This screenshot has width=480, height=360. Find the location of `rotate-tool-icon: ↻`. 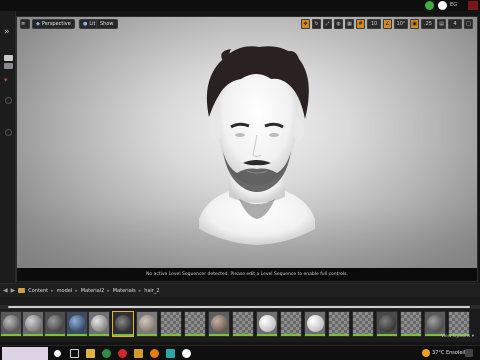

rotate-tool-icon: ↻ is located at coordinates (316, 24).